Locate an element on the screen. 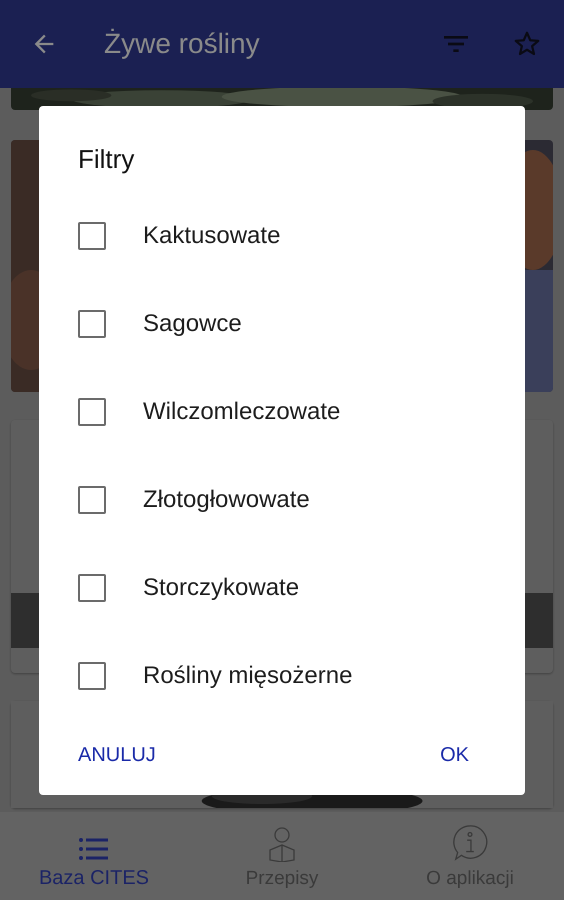  person-reading-icon is located at coordinates (282, 844).